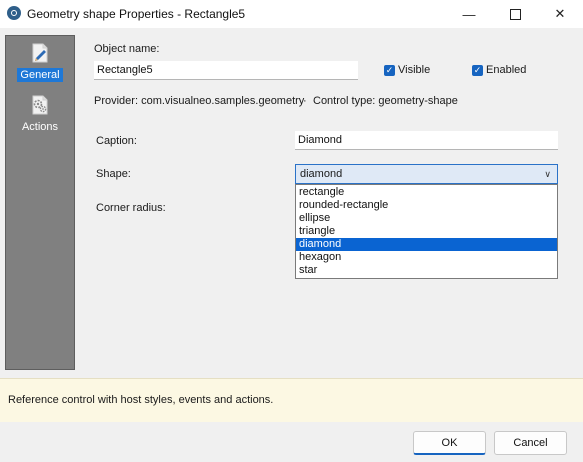 This screenshot has width=583, height=462. I want to click on caption-input: Diamond, so click(426, 140).